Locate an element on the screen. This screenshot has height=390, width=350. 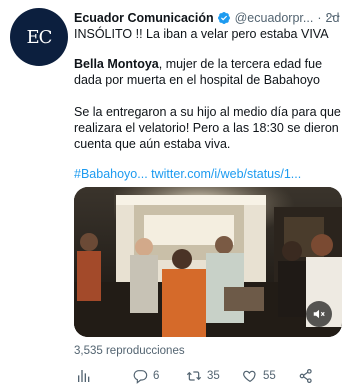
analytics-icon is located at coordinates (84, 376).